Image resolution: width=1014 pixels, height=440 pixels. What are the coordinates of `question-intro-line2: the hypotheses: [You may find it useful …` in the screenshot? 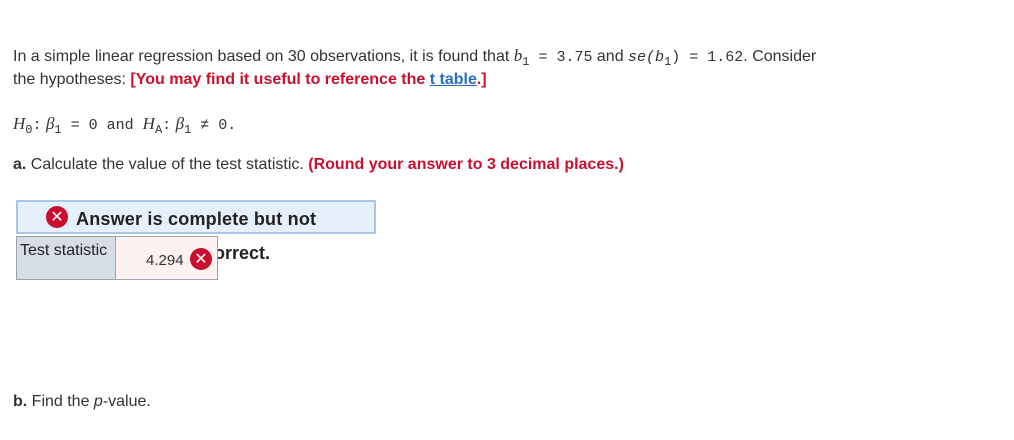 It's located at (250, 80).